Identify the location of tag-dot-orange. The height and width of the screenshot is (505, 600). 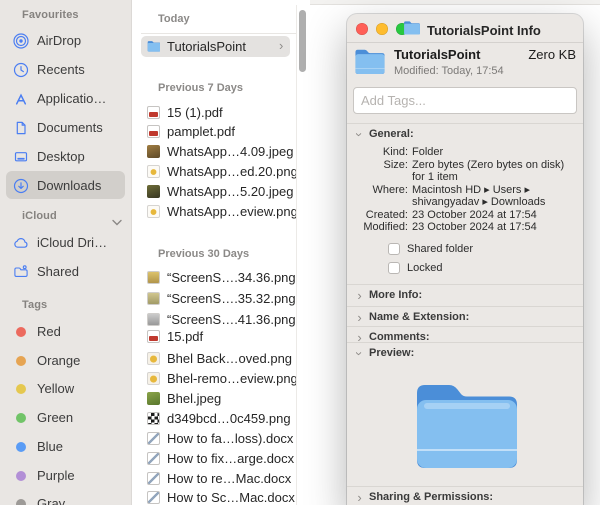
(21, 360).